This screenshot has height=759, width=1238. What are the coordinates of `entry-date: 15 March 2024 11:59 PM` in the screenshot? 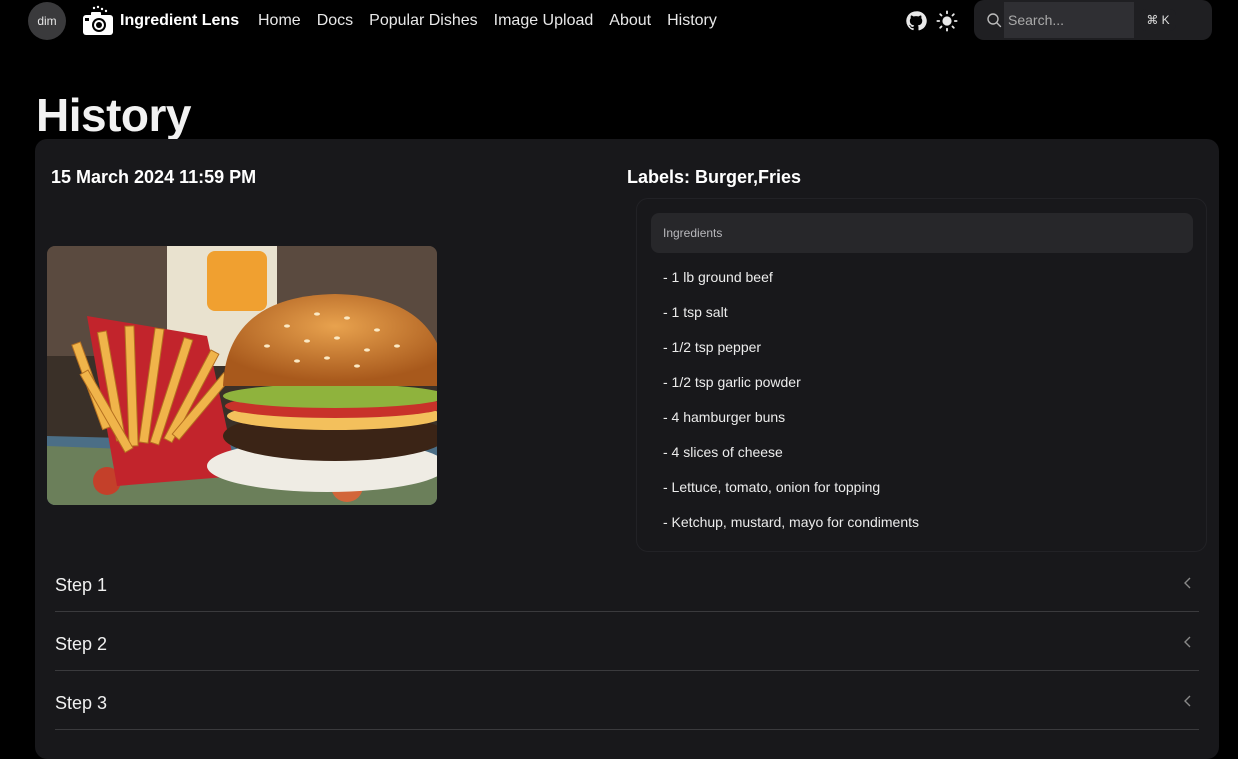 It's located at (154, 177).